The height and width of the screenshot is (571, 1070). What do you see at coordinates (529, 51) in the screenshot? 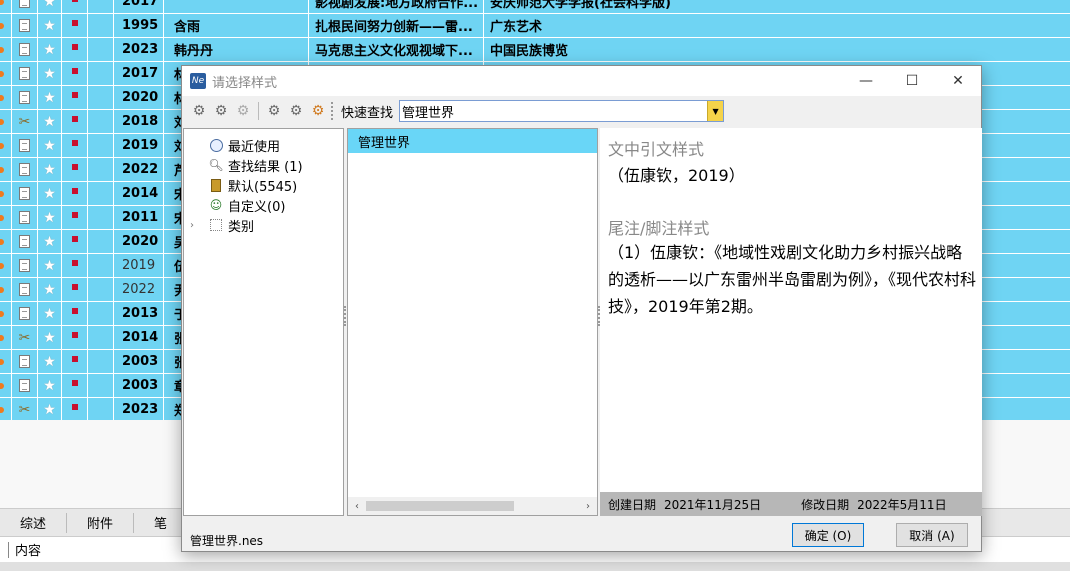
I see `source-cell: 中国民族博览` at bounding box center [529, 51].